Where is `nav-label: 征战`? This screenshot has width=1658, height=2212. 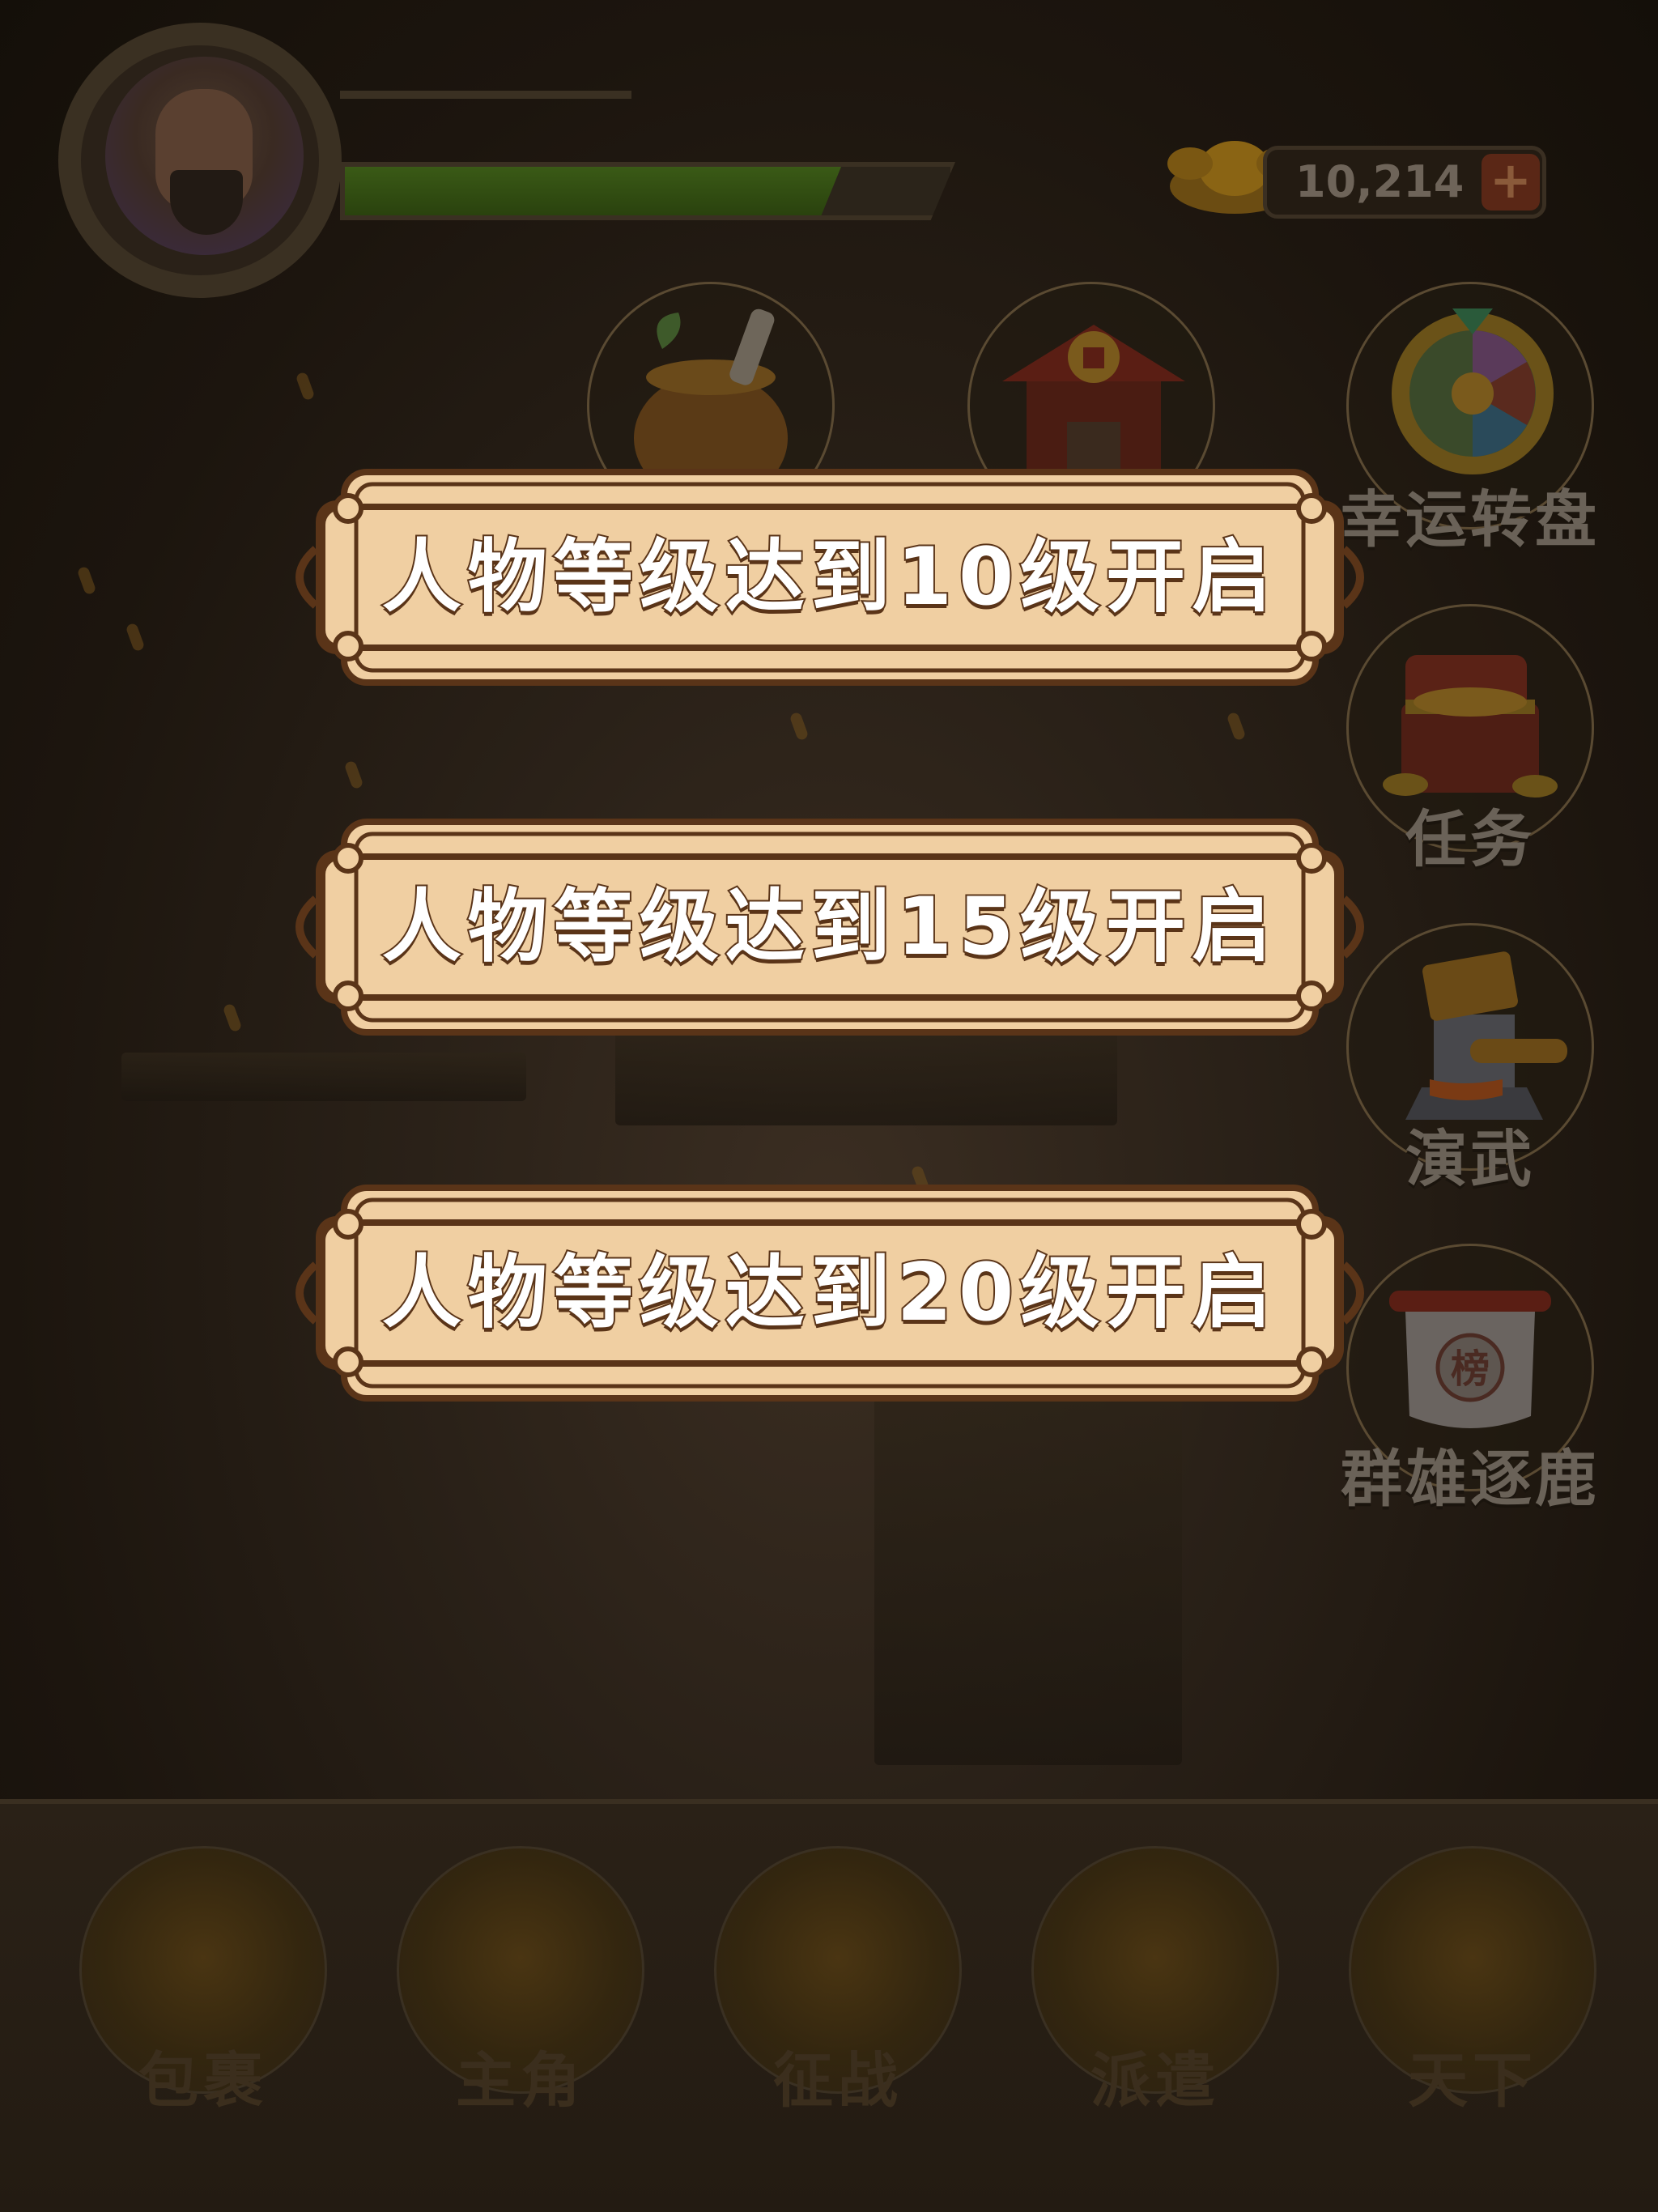
nav-label: 征战 is located at coordinates (838, 2081).